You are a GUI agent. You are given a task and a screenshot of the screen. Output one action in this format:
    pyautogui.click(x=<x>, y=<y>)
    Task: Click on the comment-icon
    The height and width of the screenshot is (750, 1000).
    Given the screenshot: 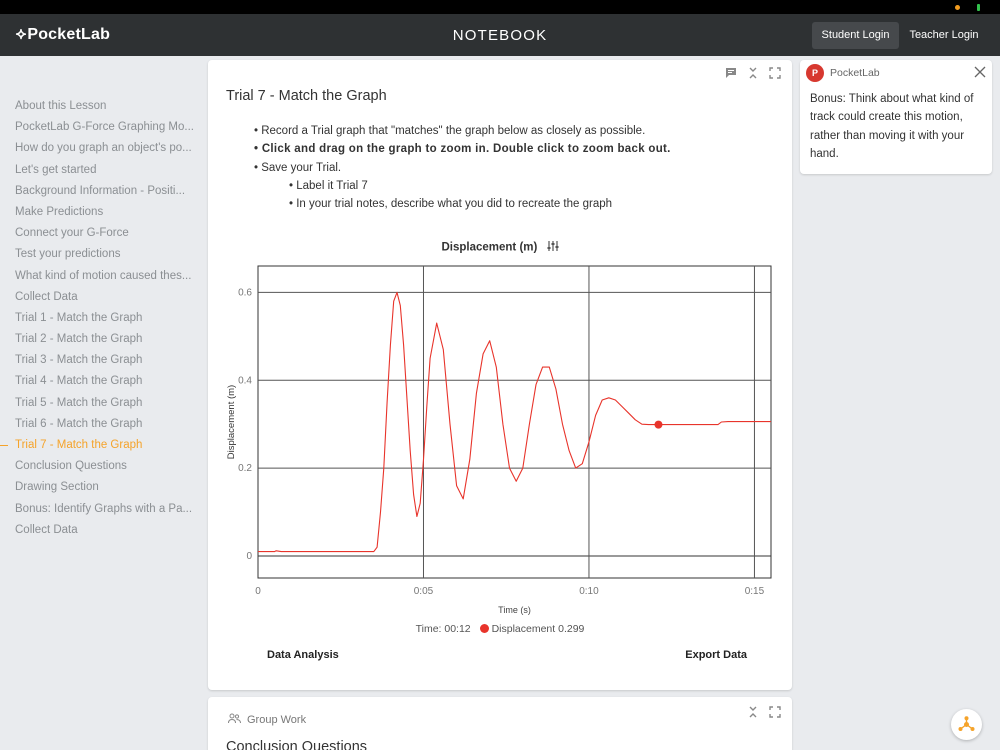 What is the action you would take?
    pyautogui.click(x=731, y=73)
    